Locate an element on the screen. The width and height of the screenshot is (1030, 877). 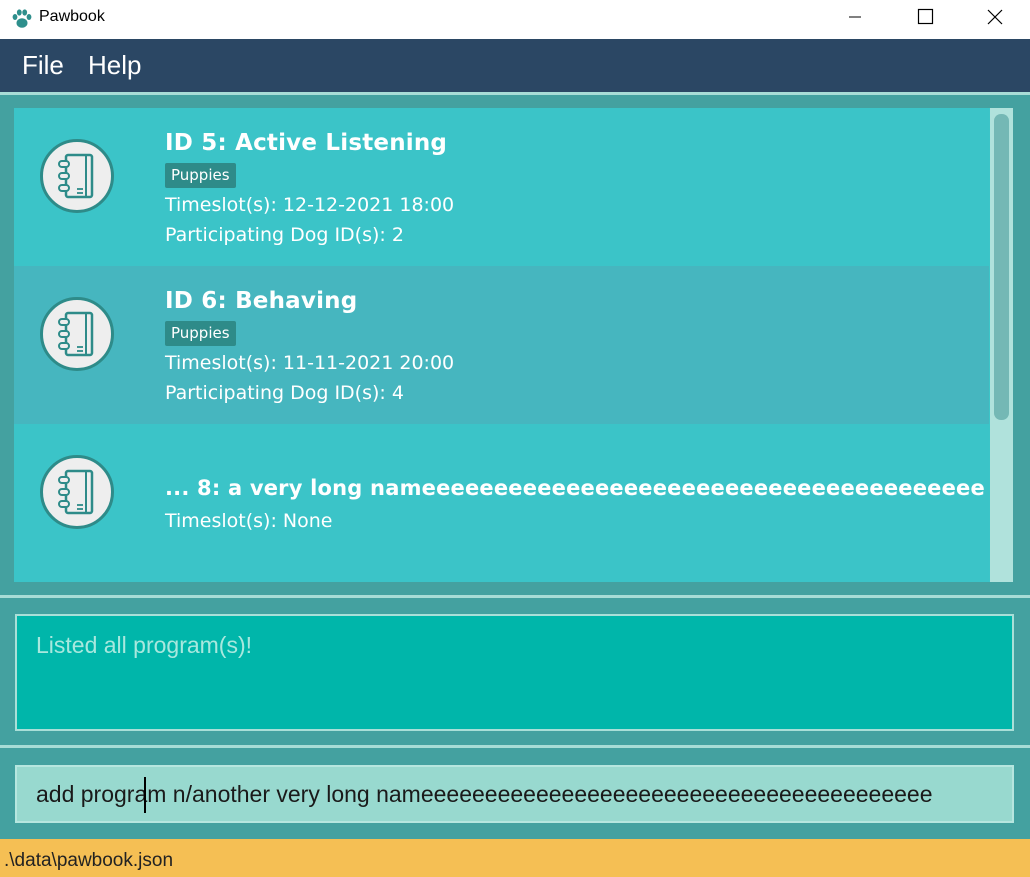
data-file-path: .\data\pawbook.json is located at coordinates (89, 860).